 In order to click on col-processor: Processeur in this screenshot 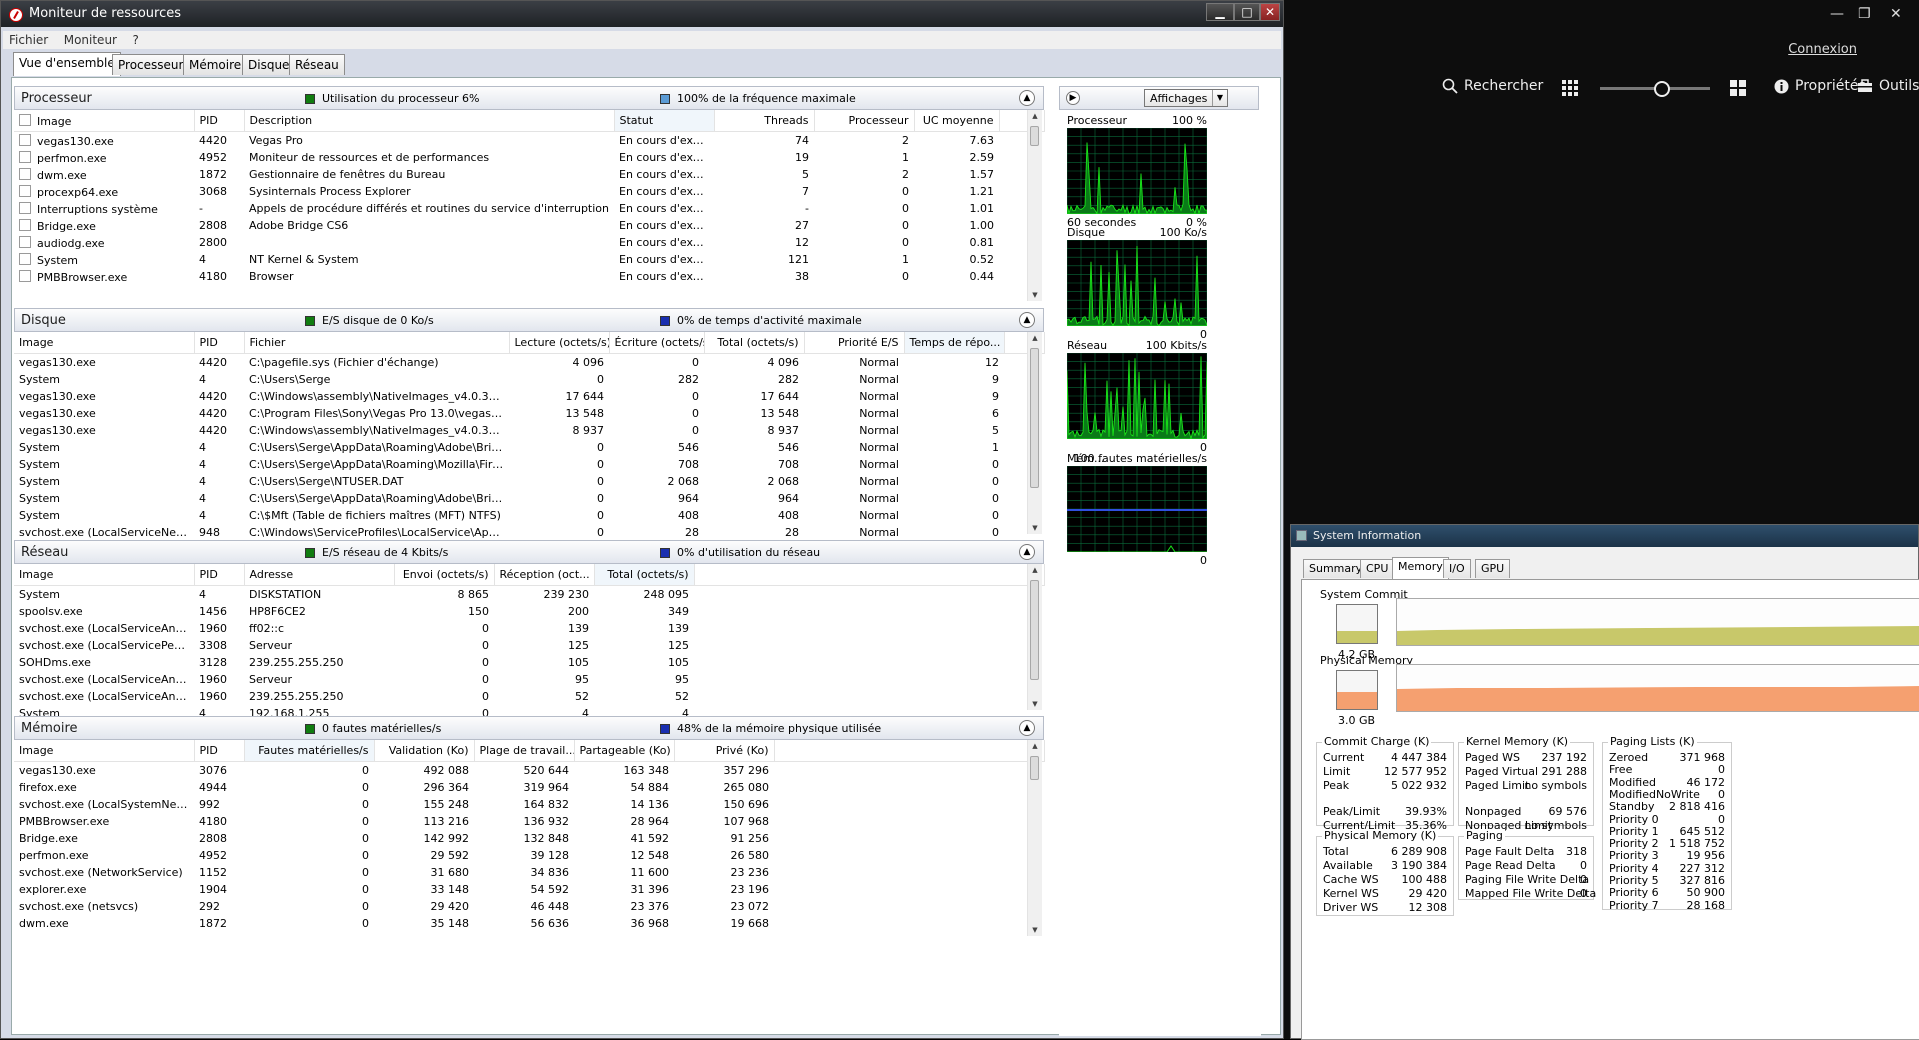, I will do `click(864, 121)`.